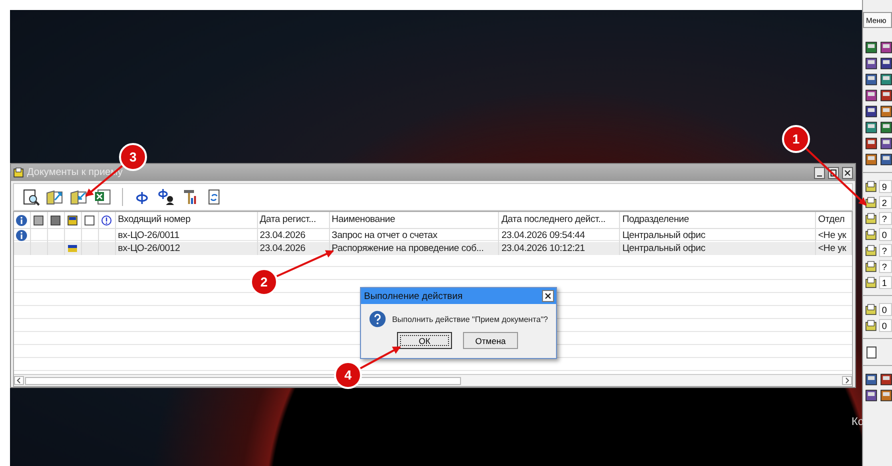  I want to click on counter-value: 9, so click(885, 186).